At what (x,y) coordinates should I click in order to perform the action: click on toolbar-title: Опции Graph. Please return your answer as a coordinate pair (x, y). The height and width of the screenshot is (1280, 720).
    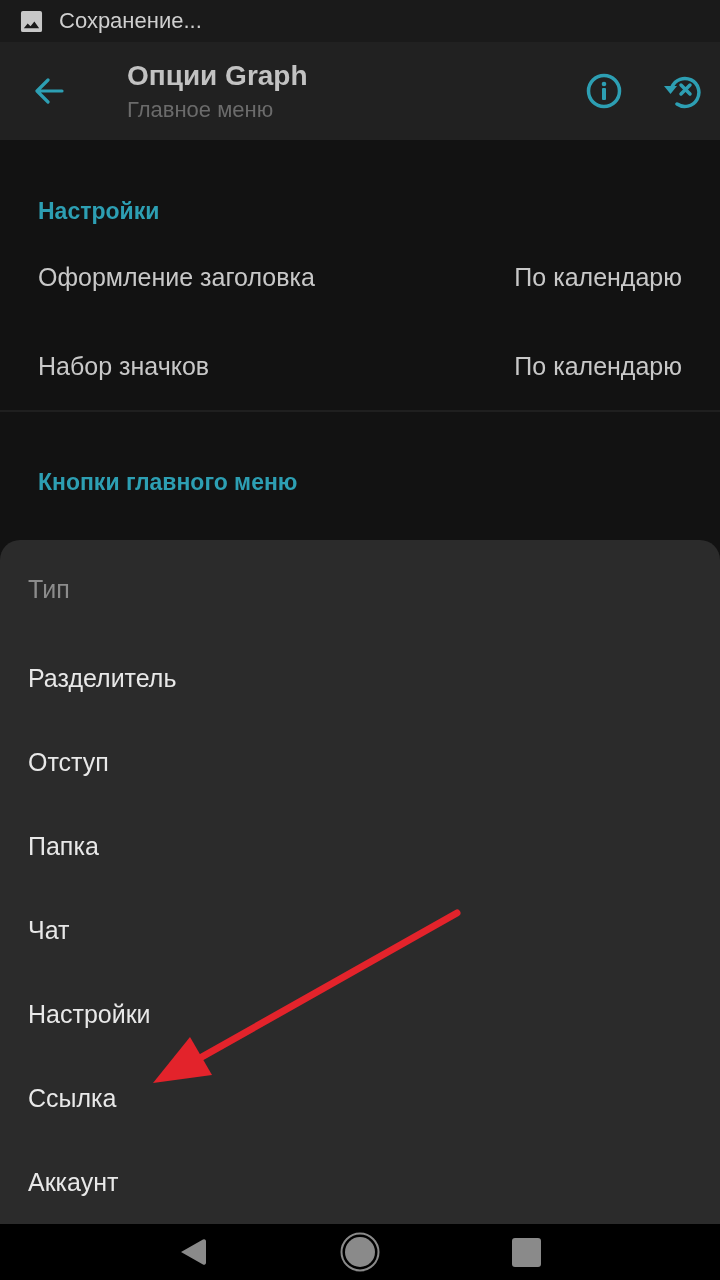
    Looking at the image, I should click on (217, 76).